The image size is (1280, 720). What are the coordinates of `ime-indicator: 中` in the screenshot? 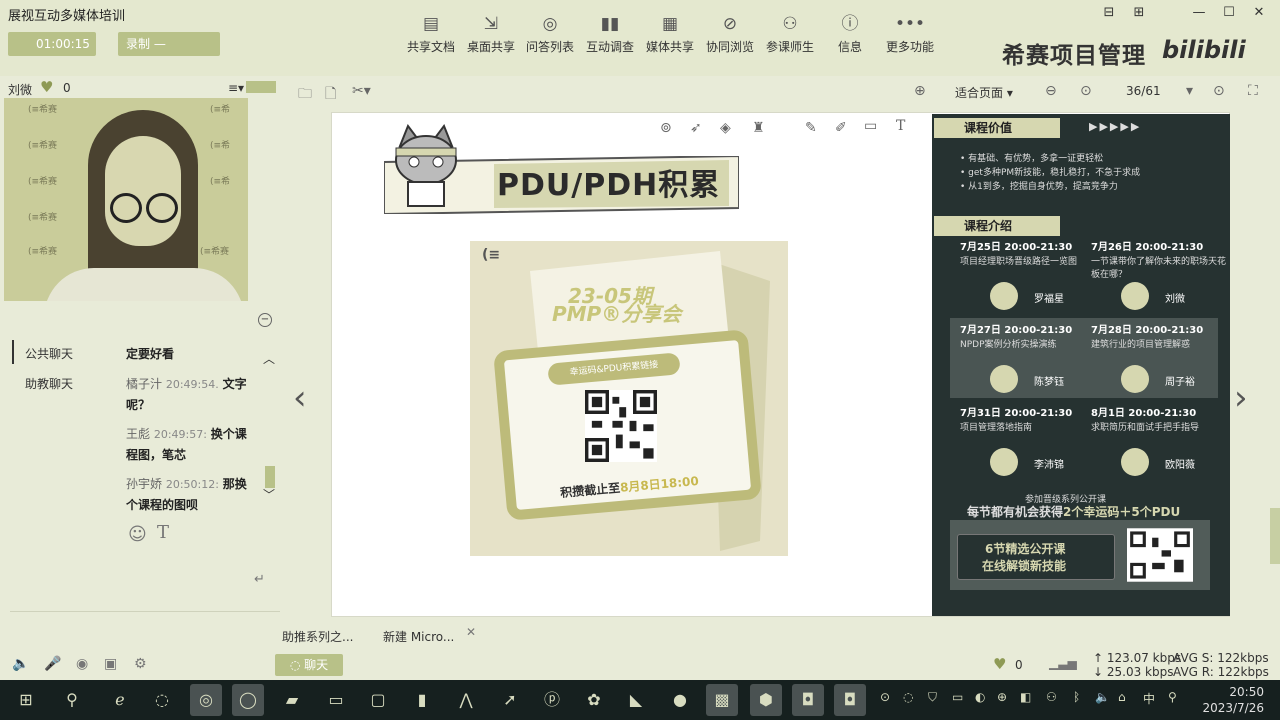 It's located at (1149, 698).